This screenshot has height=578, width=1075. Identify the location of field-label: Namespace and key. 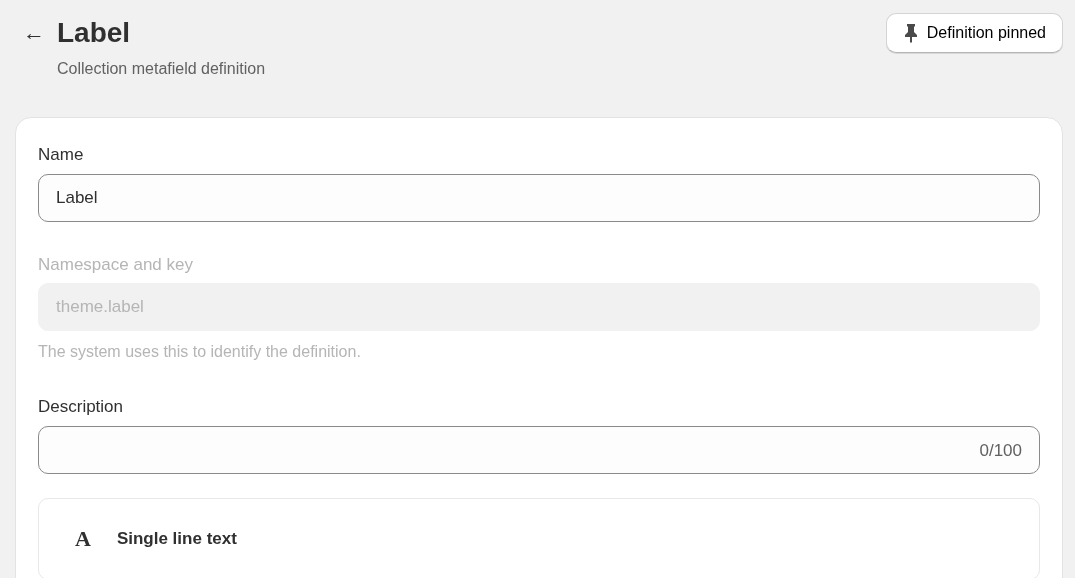
(116, 264).